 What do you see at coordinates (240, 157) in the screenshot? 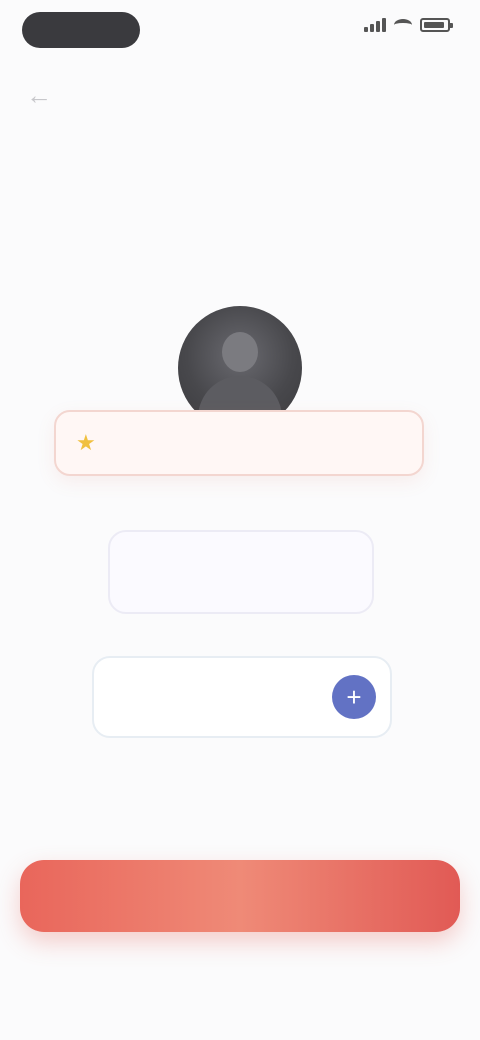
I see `hero-section` at bounding box center [240, 157].